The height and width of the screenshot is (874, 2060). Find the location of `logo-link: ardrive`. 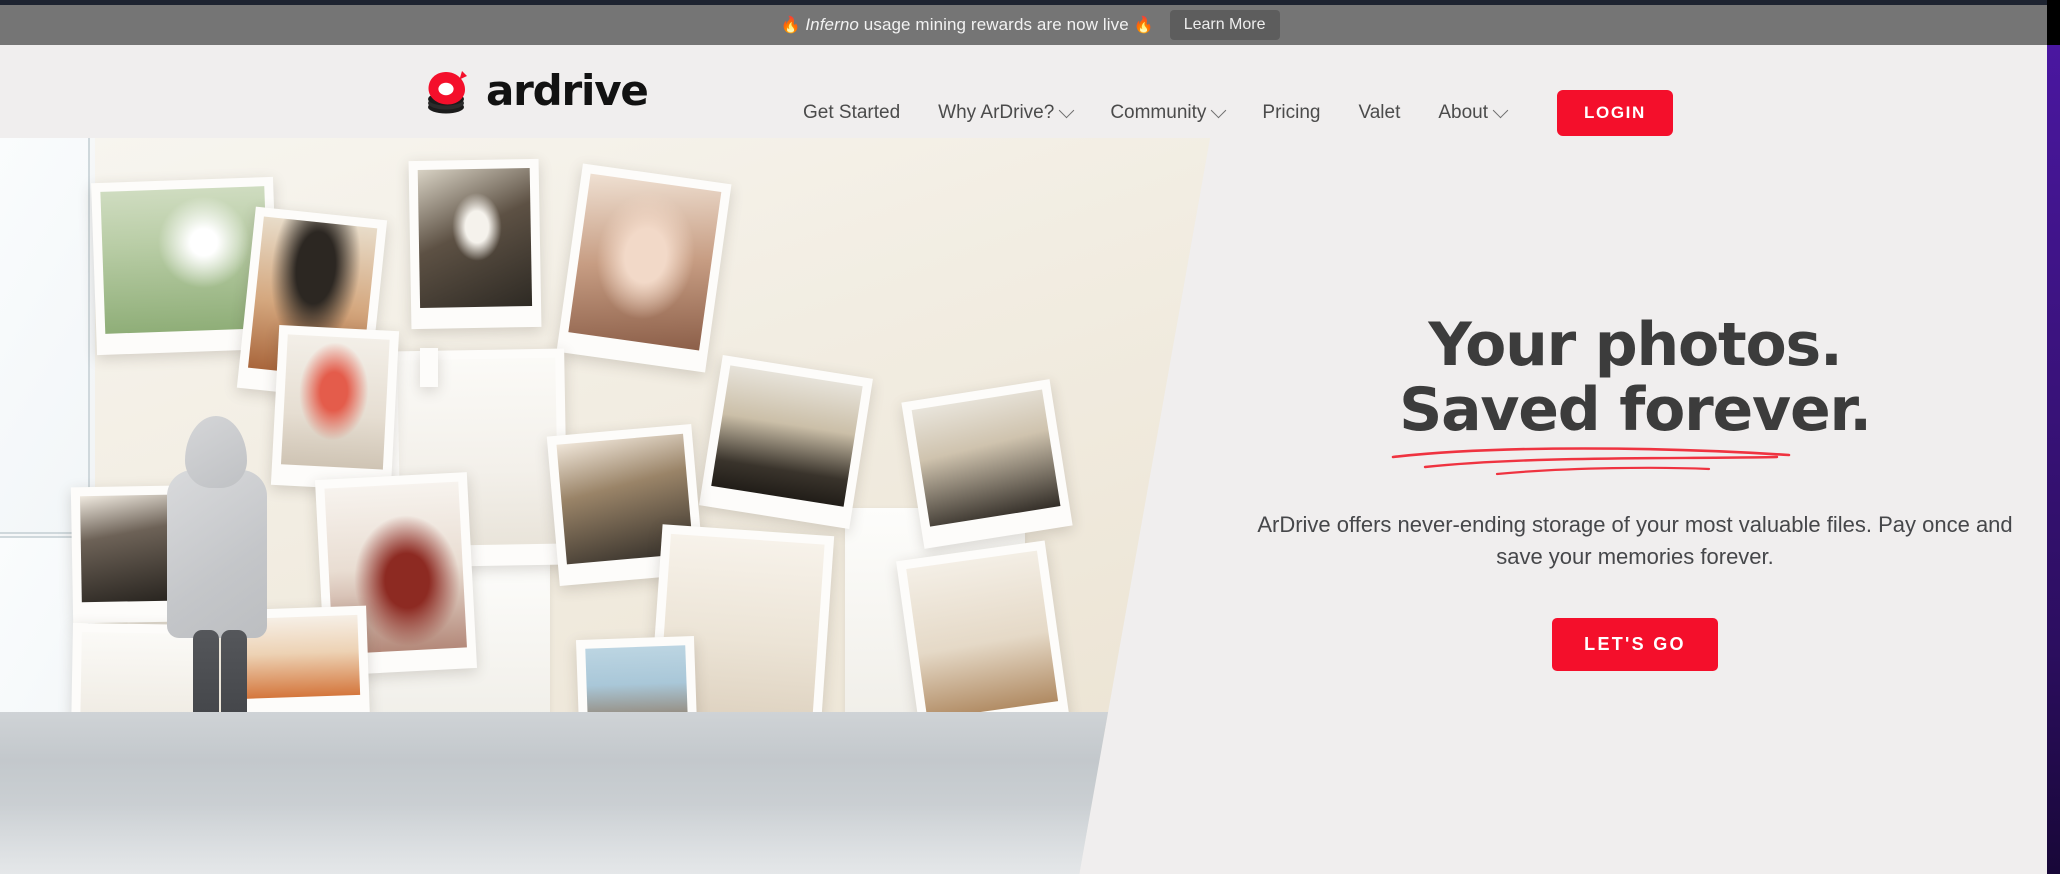

logo-link: ardrive is located at coordinates (536, 90).